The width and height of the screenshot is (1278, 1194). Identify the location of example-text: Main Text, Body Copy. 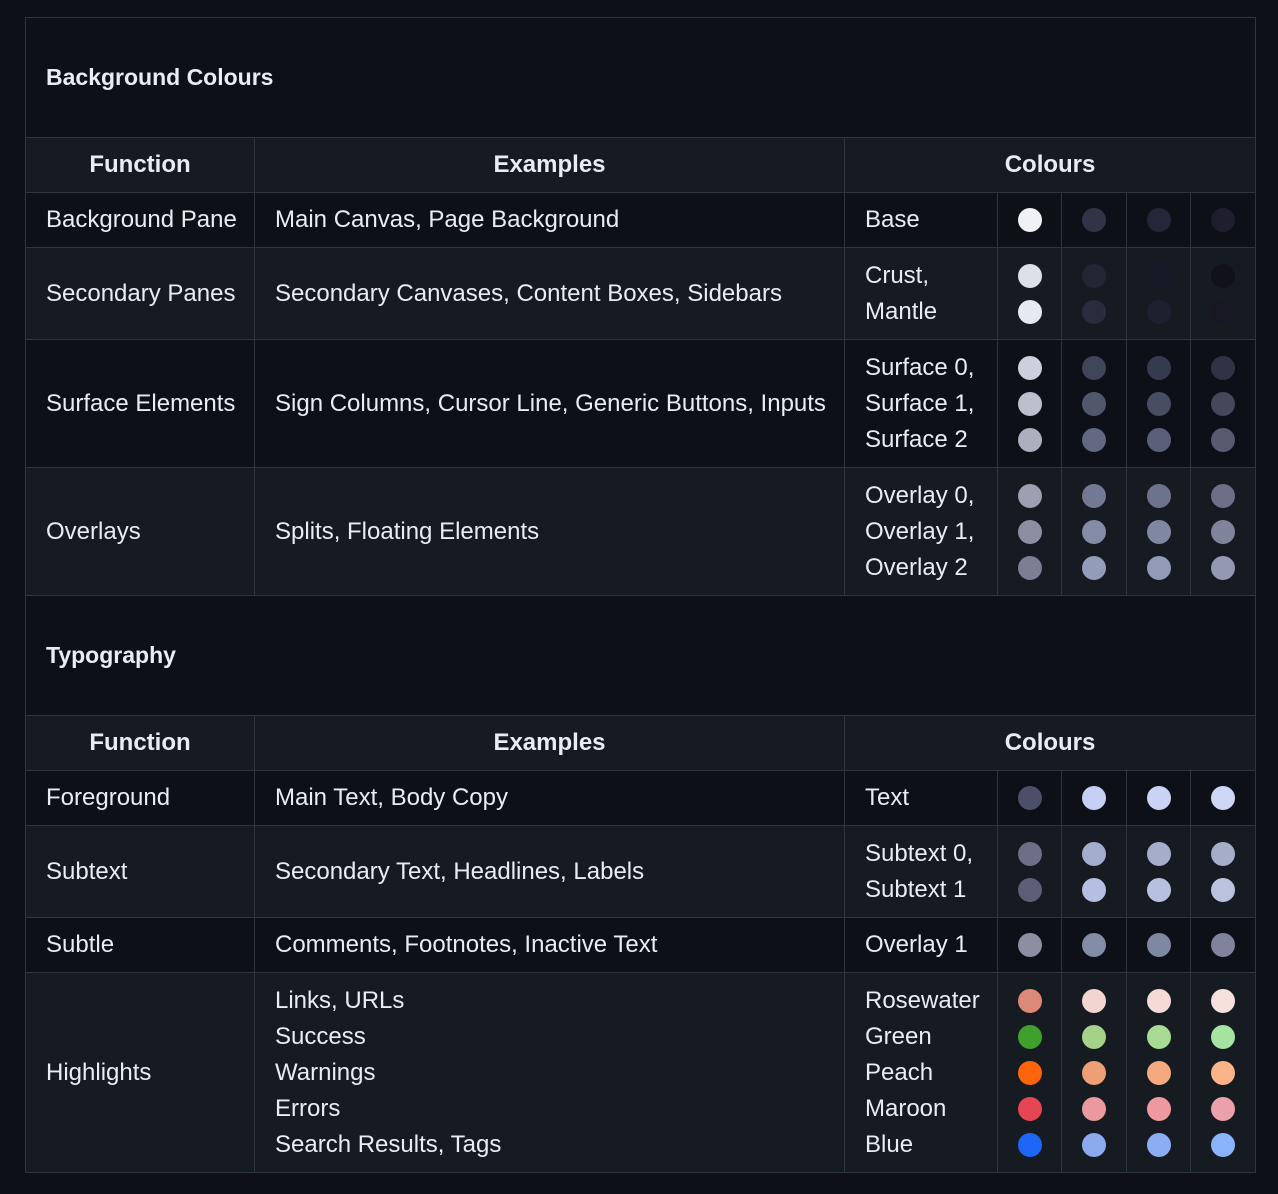
(392, 797).